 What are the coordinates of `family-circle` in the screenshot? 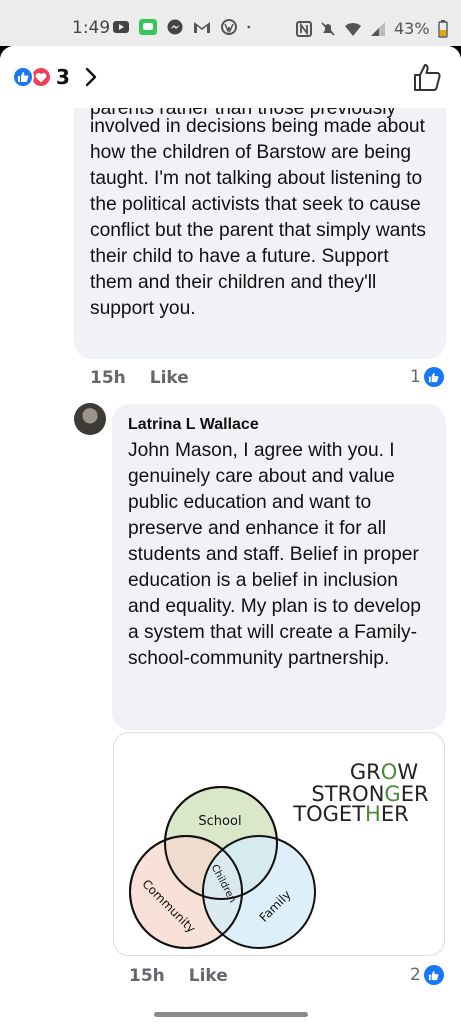 It's located at (259, 892).